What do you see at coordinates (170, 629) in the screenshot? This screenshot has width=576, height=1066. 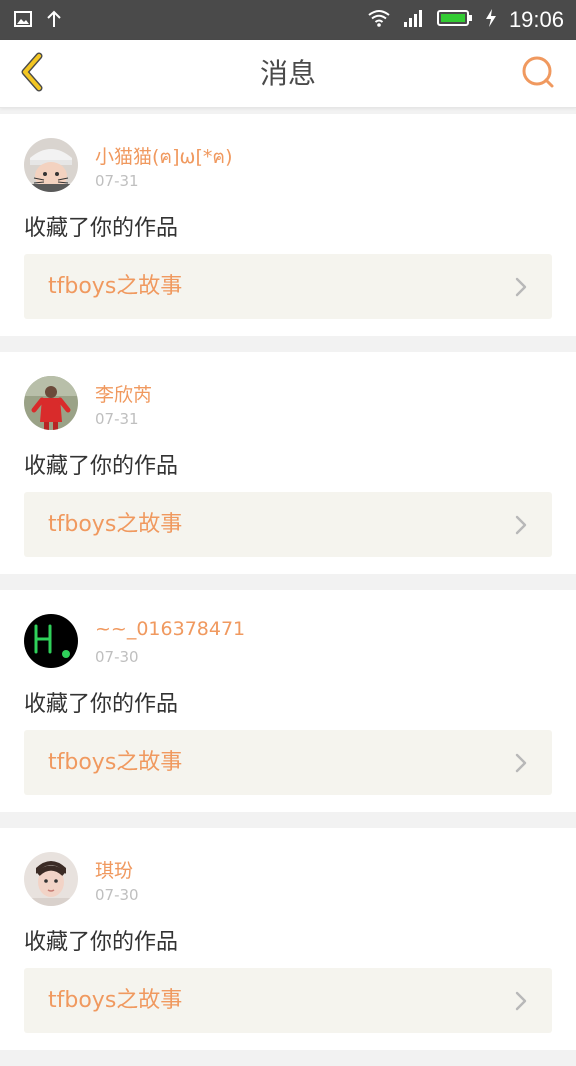 I see `user-name: ~~_016378471` at bounding box center [170, 629].